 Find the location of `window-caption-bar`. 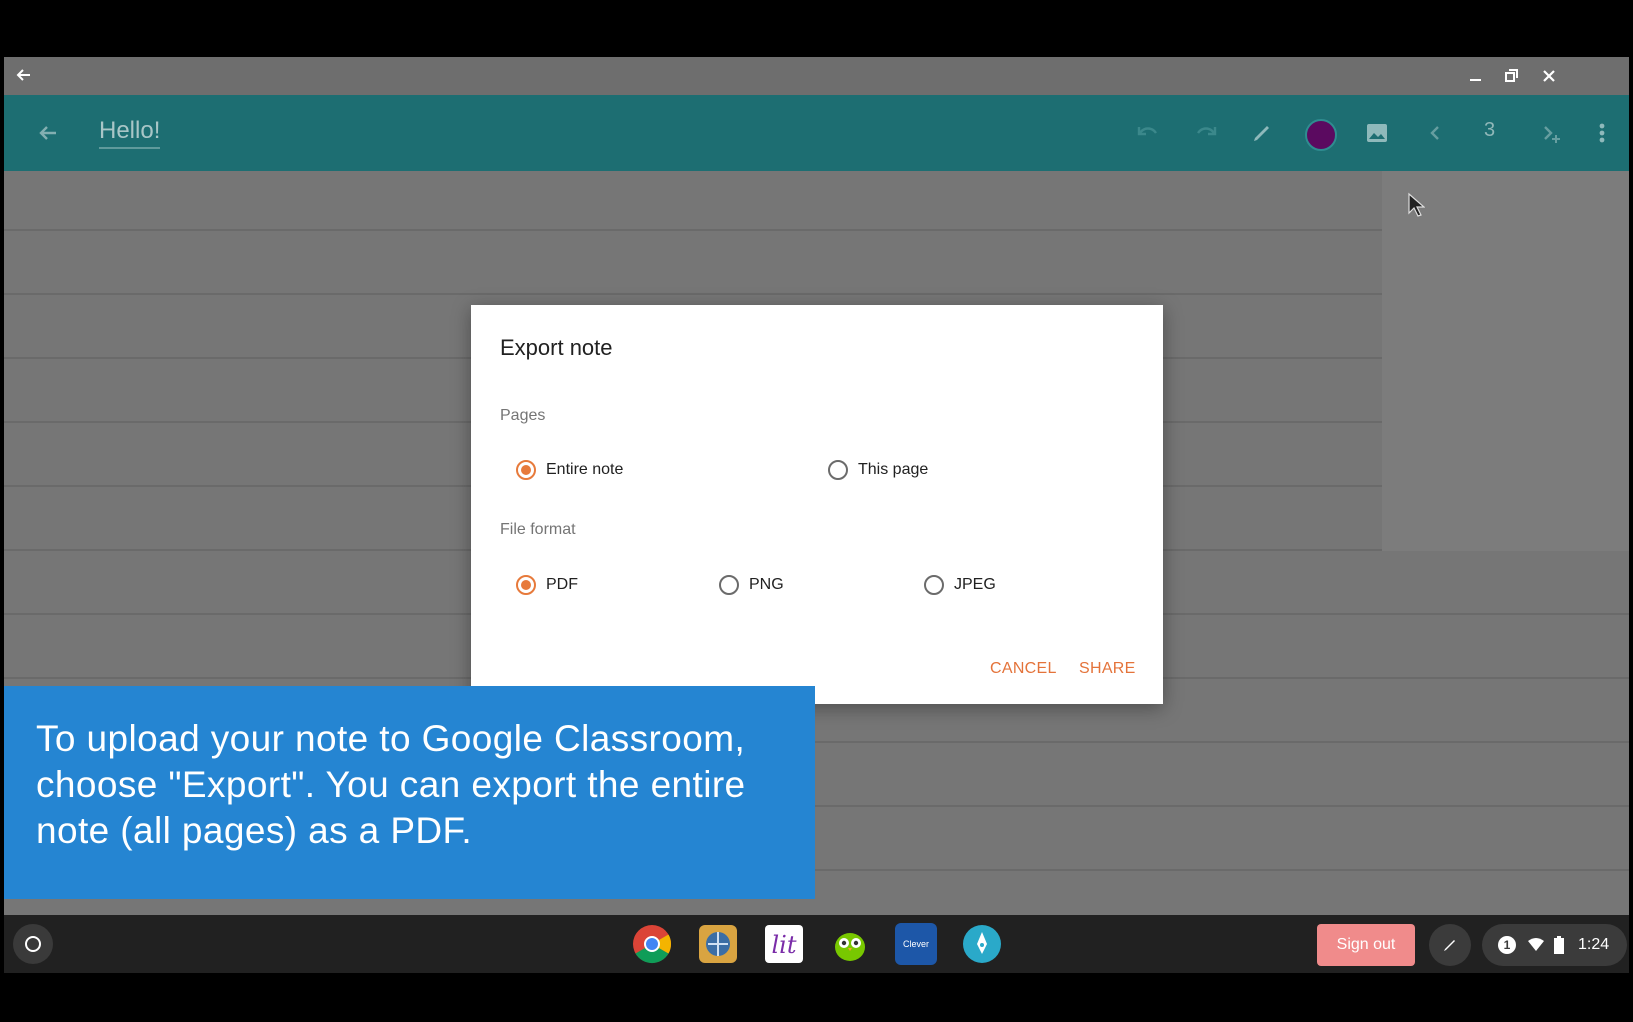

window-caption-bar is located at coordinates (816, 76).